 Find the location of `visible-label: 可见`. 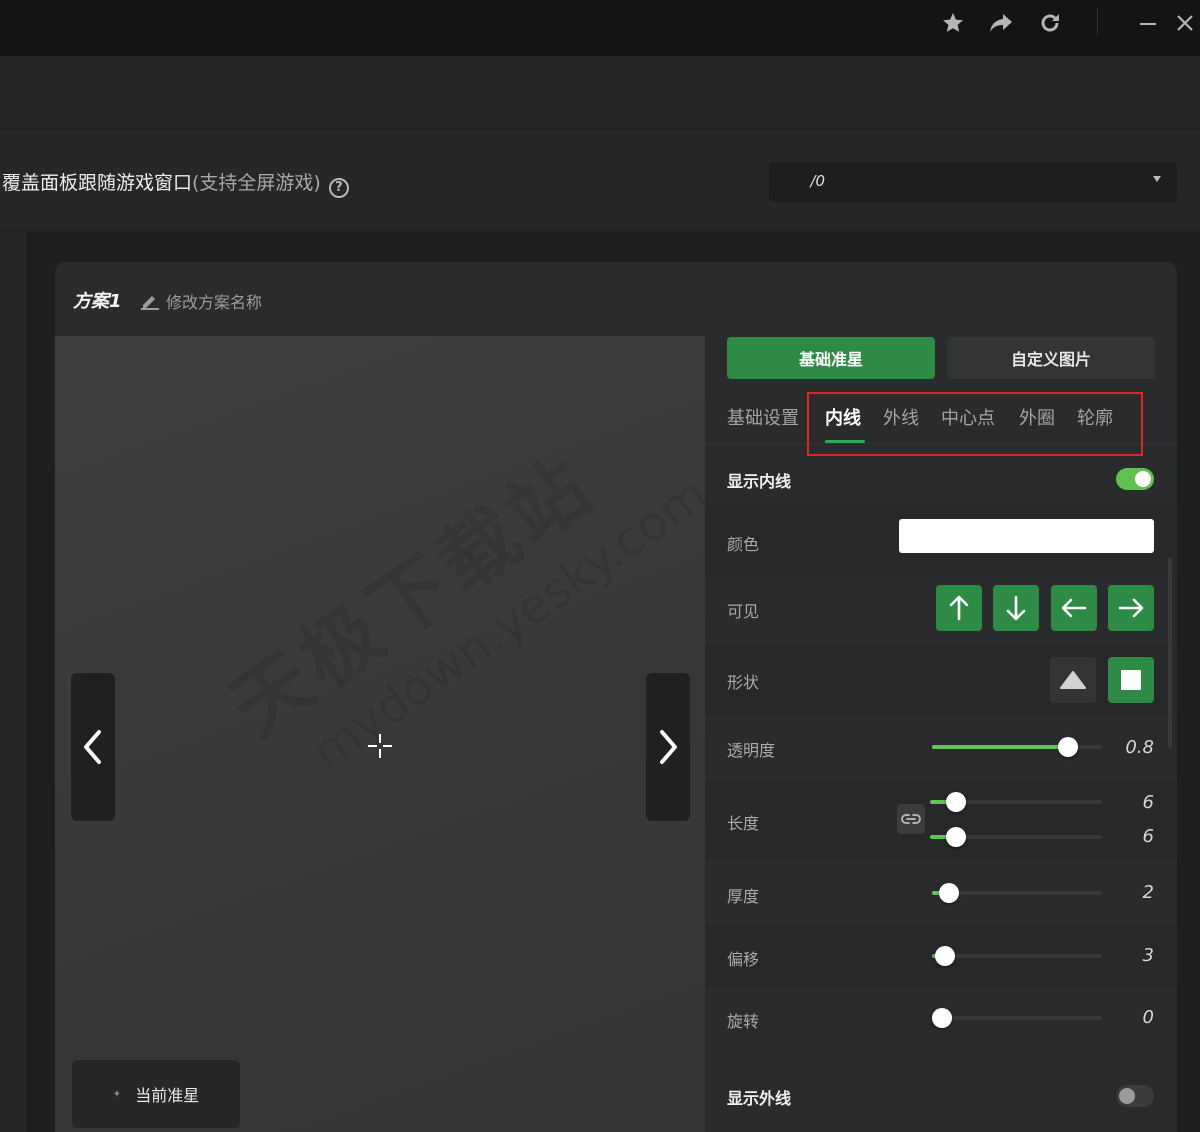

visible-label: 可见 is located at coordinates (743, 611).